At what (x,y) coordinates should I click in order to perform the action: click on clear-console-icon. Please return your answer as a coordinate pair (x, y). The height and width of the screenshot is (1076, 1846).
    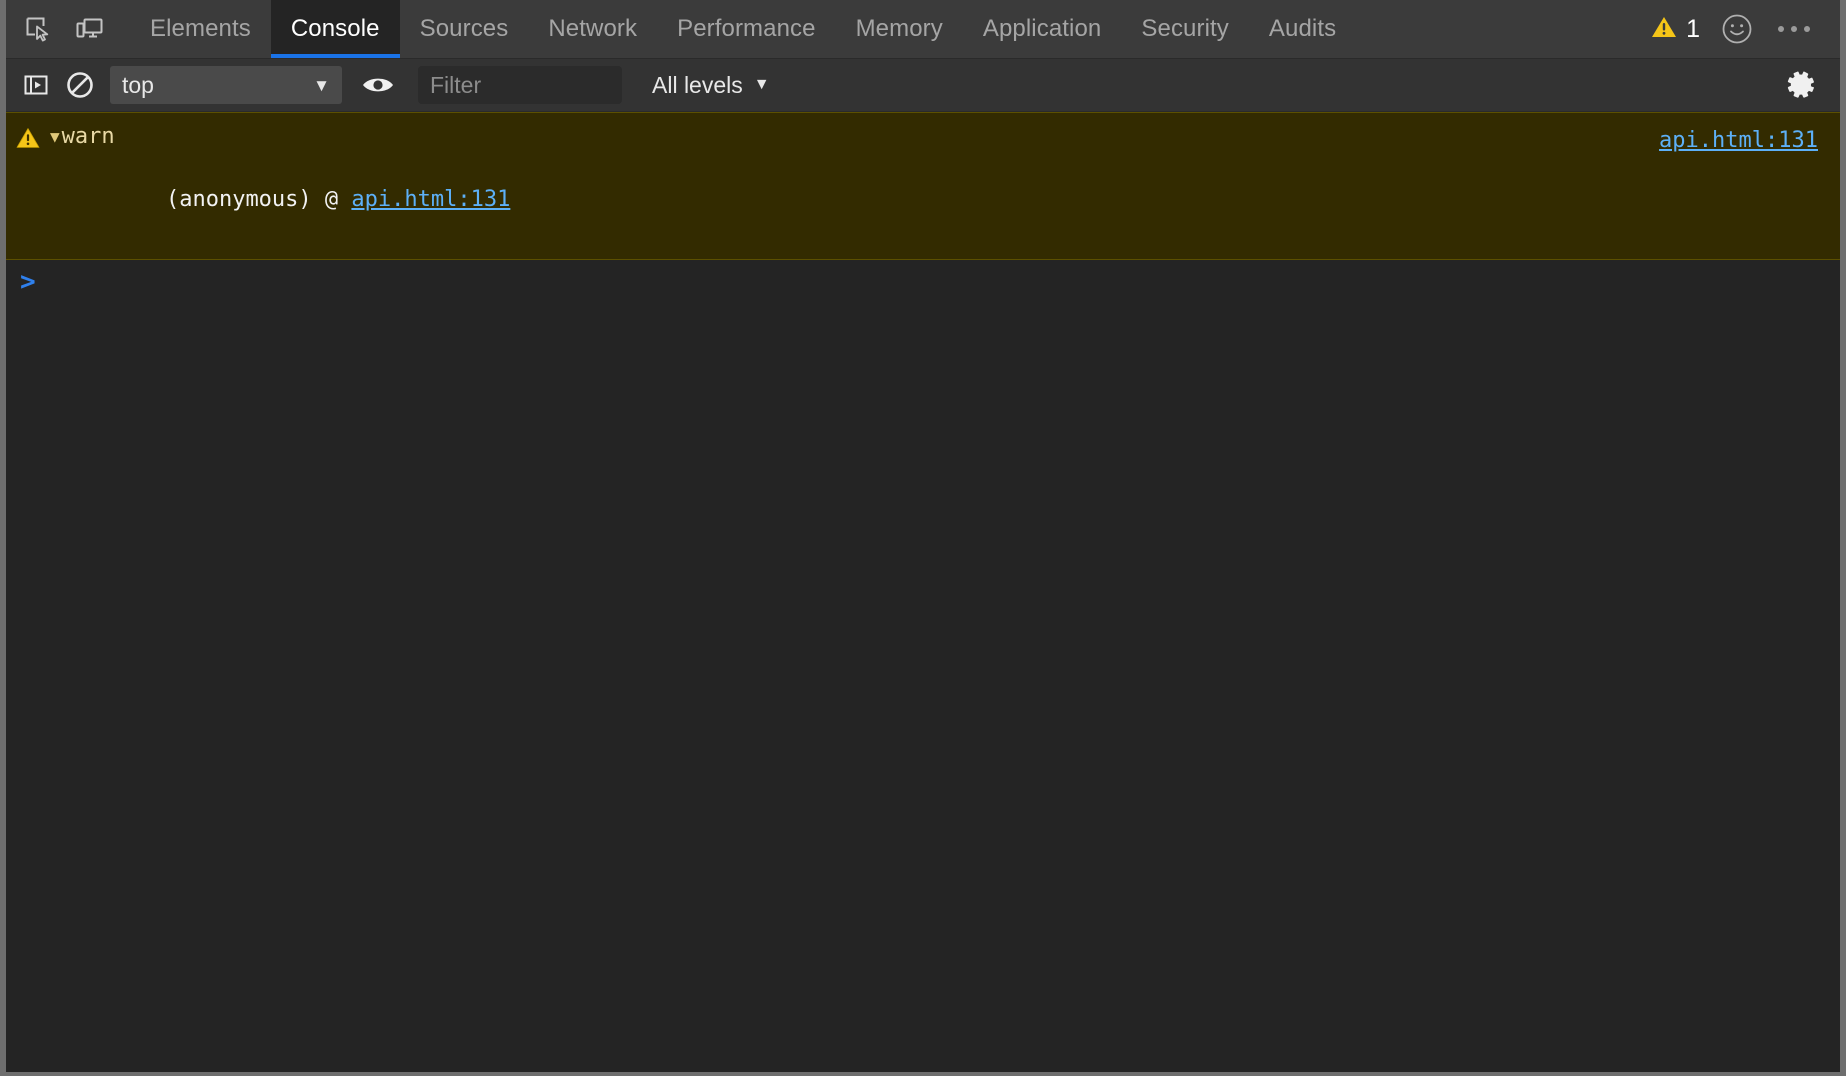
    Looking at the image, I should click on (80, 85).